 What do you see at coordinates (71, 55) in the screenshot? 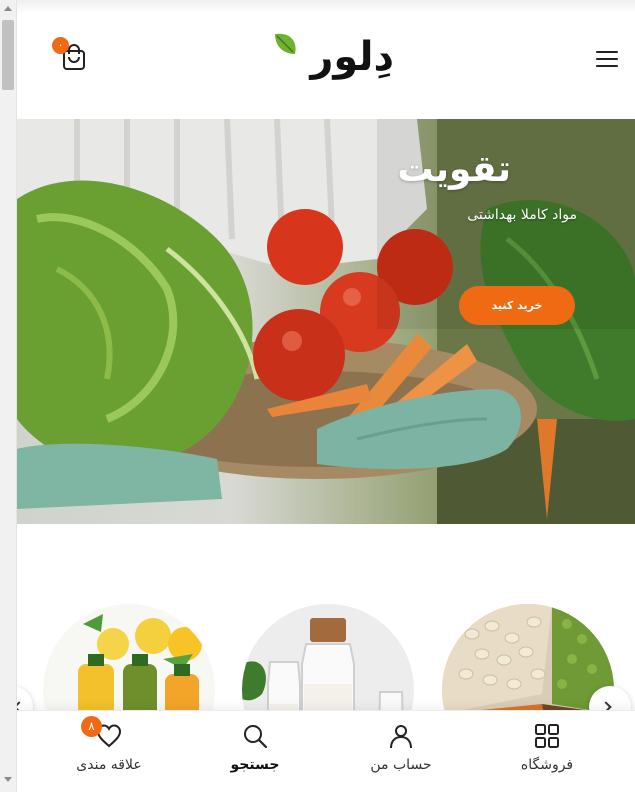
I see `cart-button: ۰` at bounding box center [71, 55].